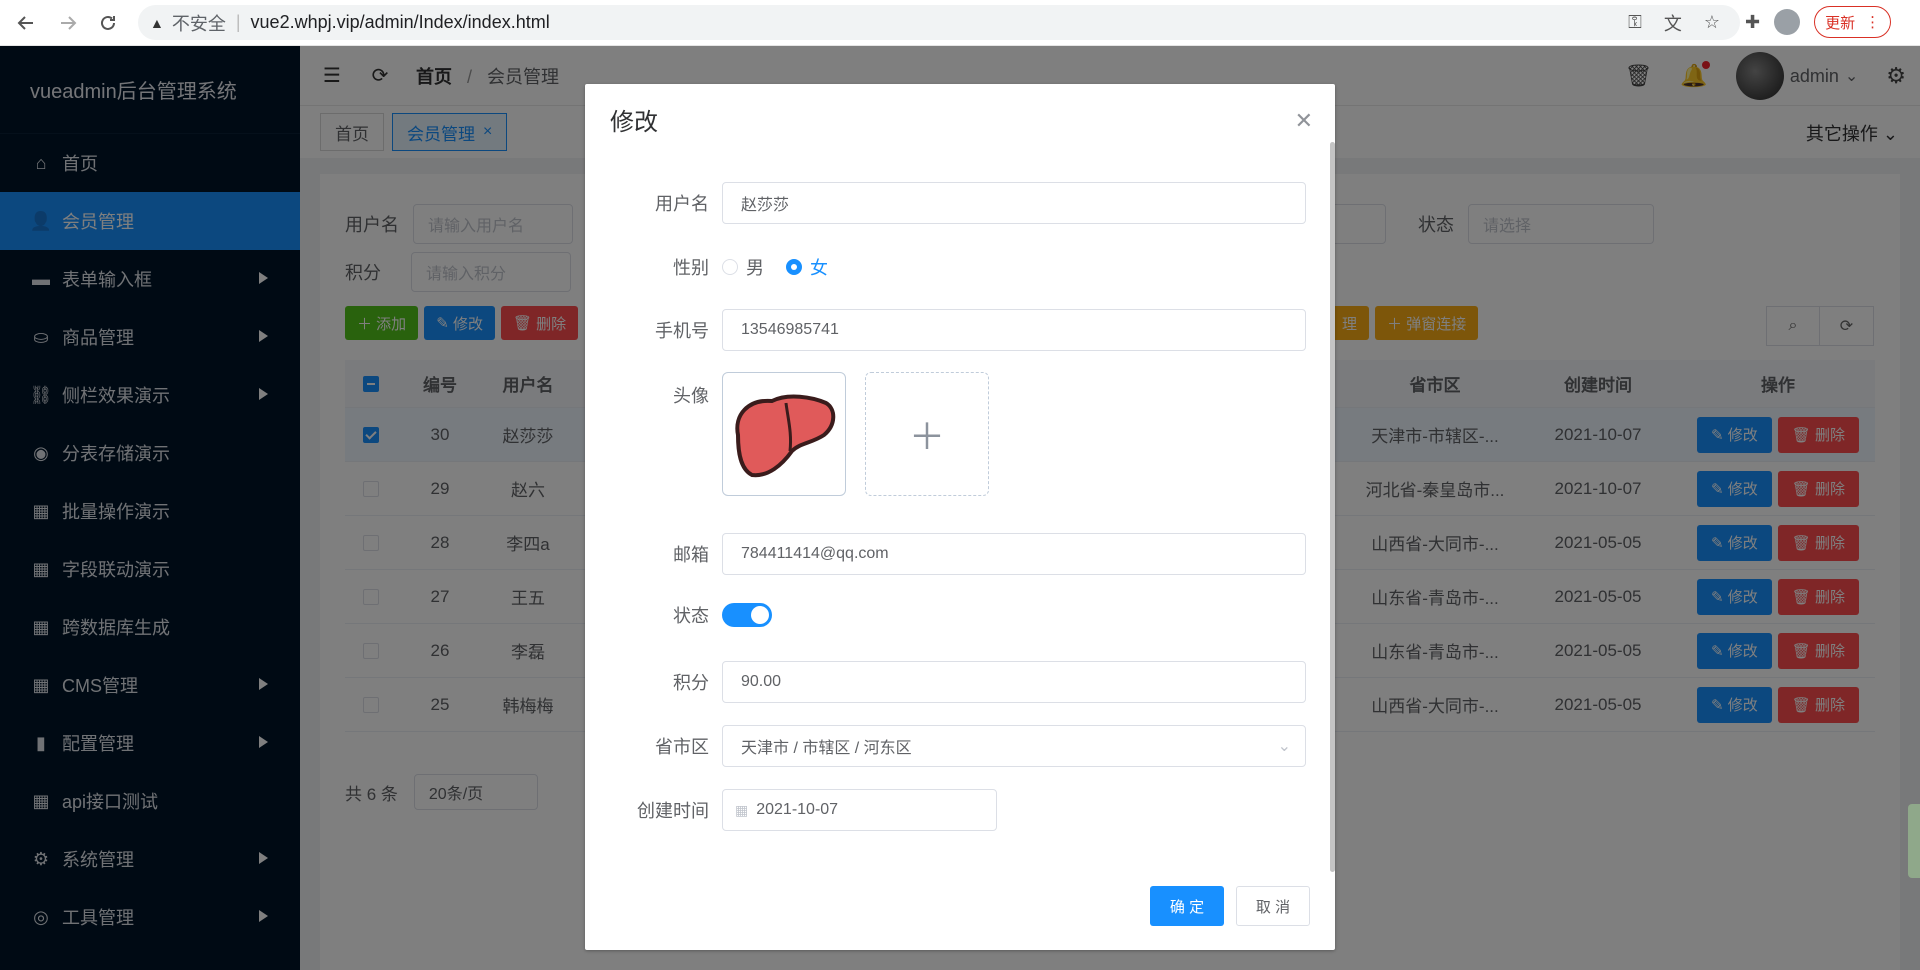 The width and height of the screenshot is (1920, 970). What do you see at coordinates (691, 555) in the screenshot?
I see `email-label: 邮箱` at bounding box center [691, 555].